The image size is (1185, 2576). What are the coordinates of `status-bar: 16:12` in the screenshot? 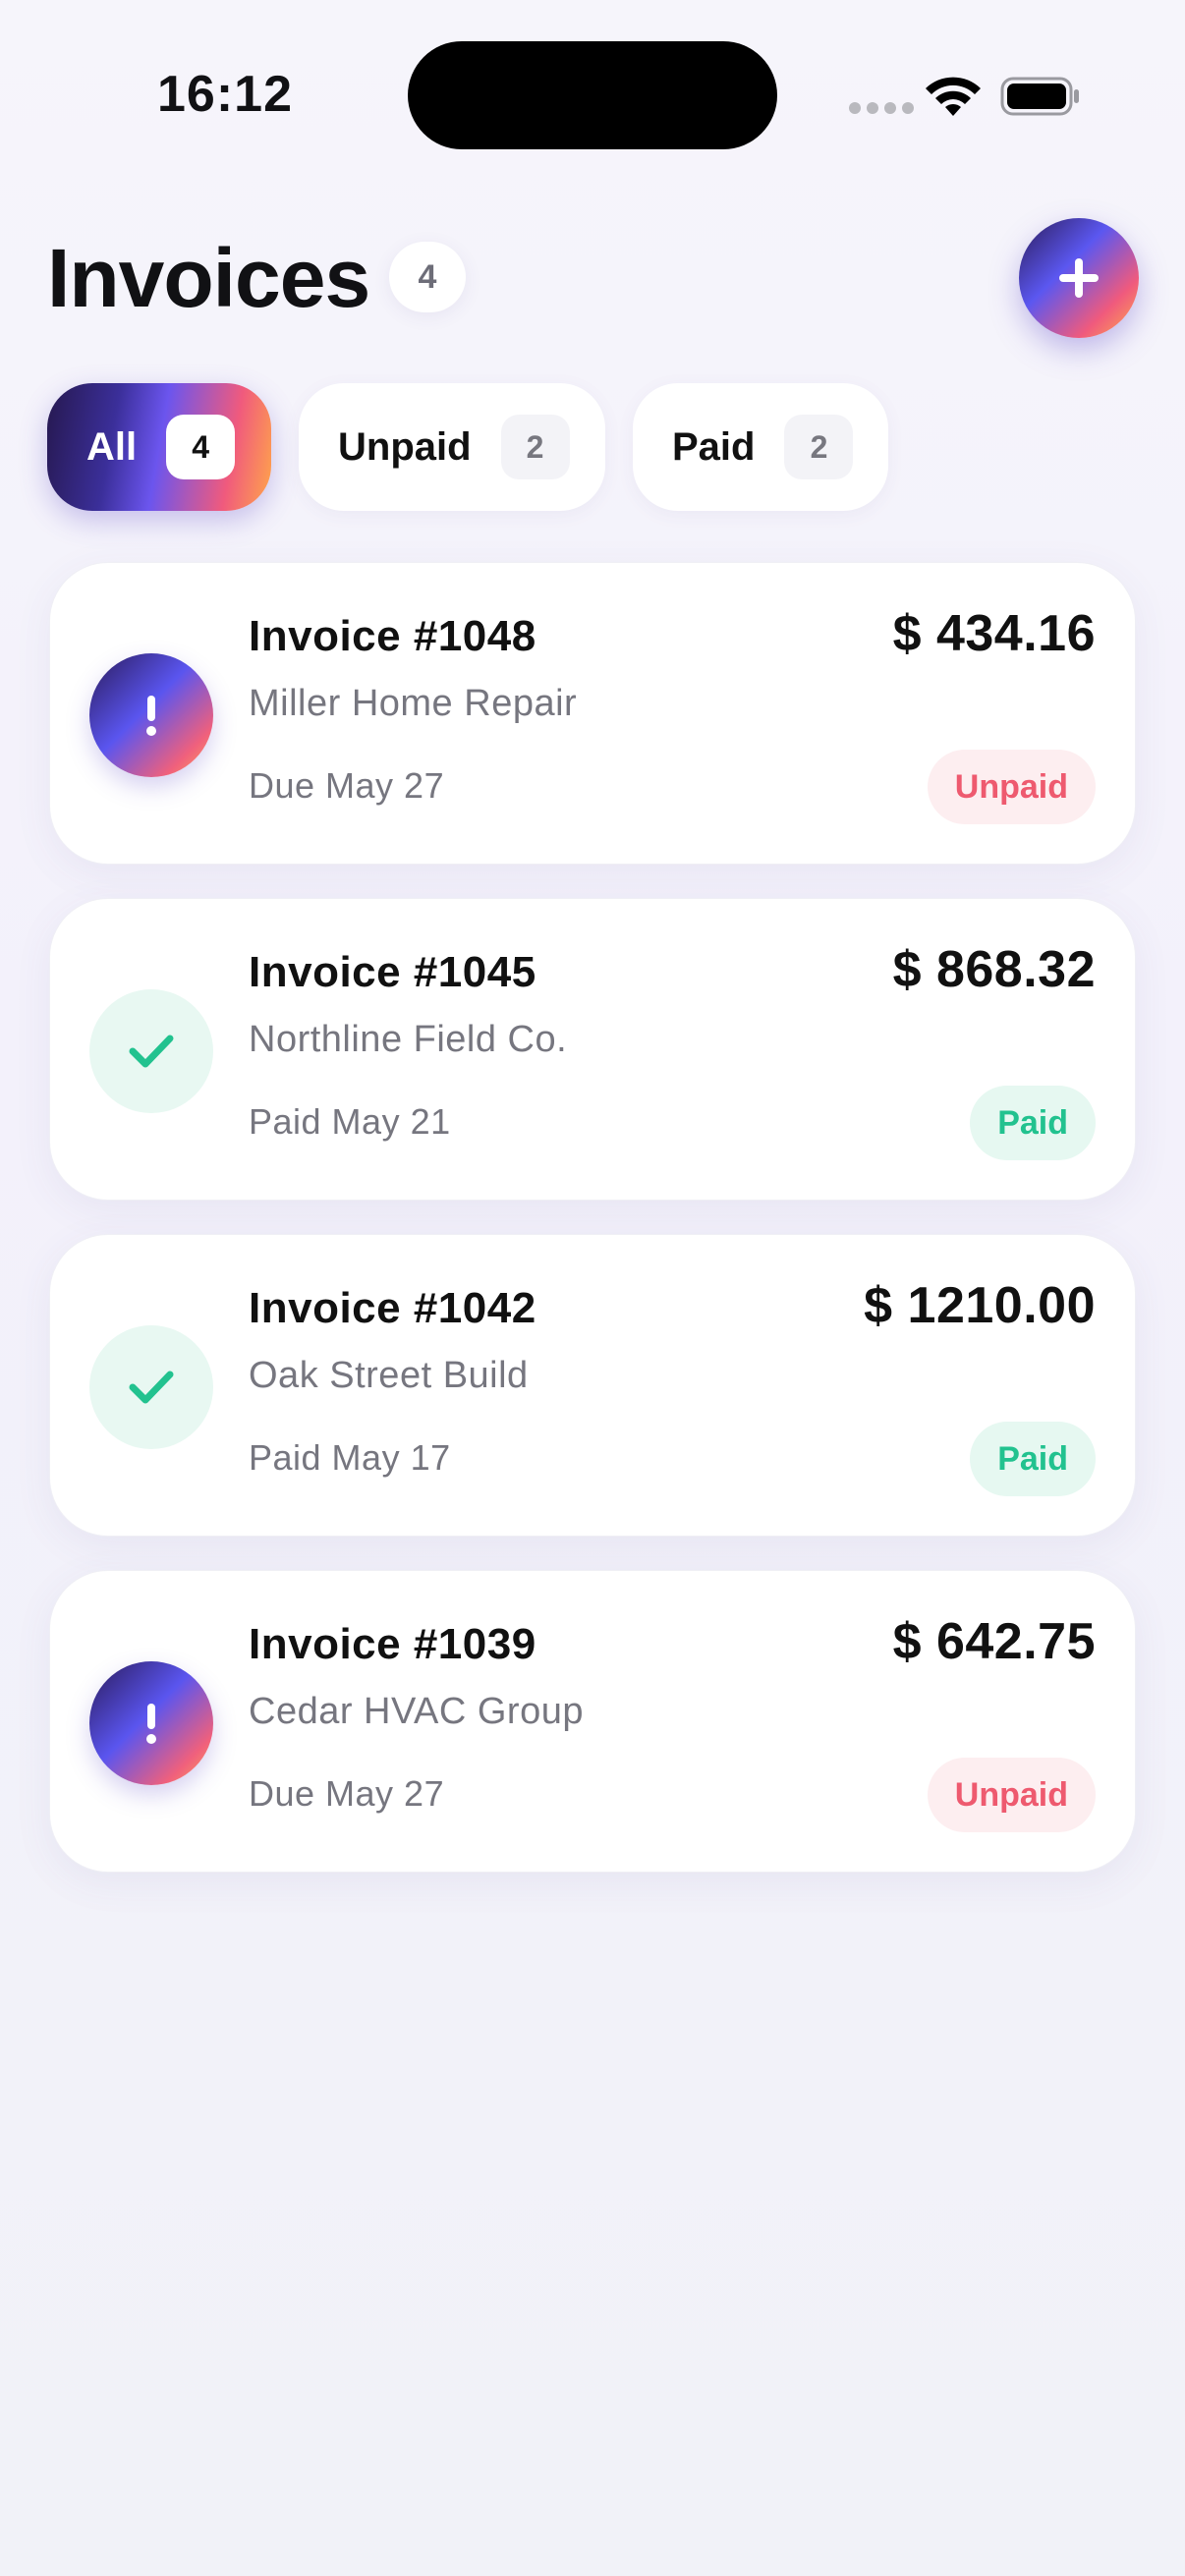 It's located at (592, 93).